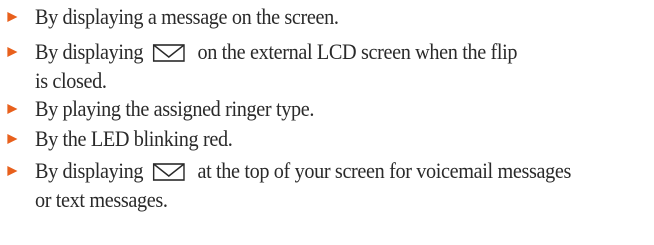 This screenshot has width=654, height=245. What do you see at coordinates (174, 108) in the screenshot?
I see `list-item-text: By playing the assigned ringer type.` at bounding box center [174, 108].